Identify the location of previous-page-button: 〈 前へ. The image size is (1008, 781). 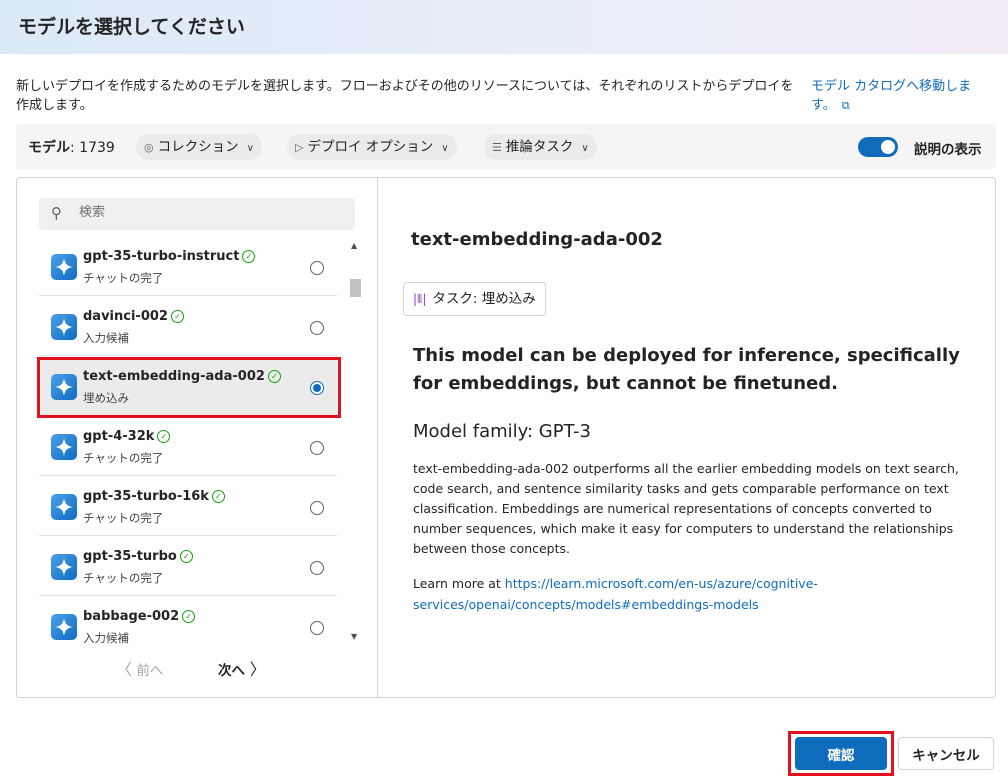
(139, 668).